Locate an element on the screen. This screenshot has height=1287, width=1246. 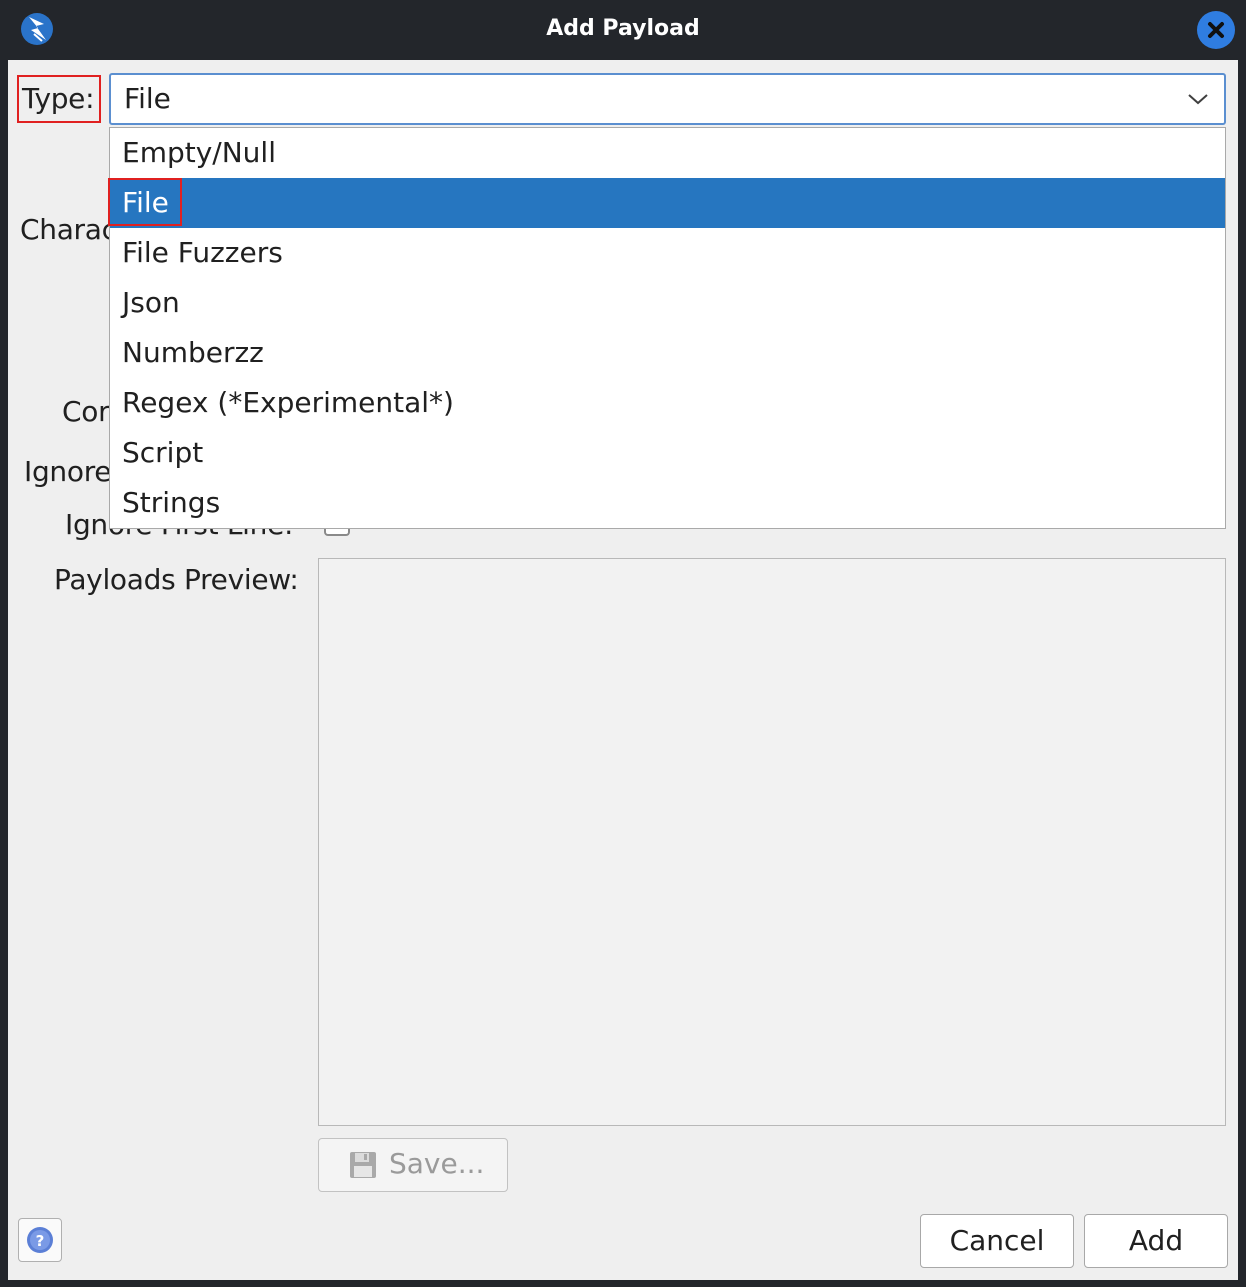
help-button: ? is located at coordinates (40, 1240).